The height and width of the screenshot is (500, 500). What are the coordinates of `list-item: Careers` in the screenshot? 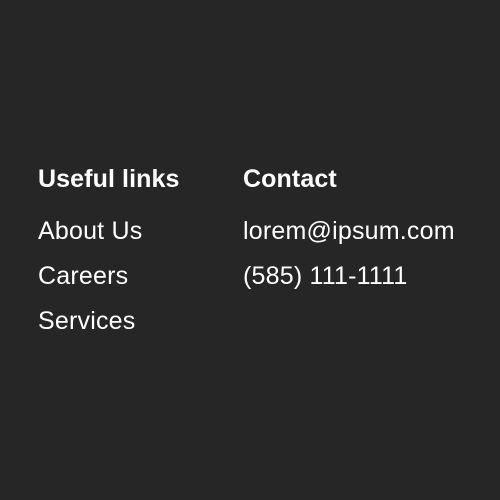 It's located at (109, 276).